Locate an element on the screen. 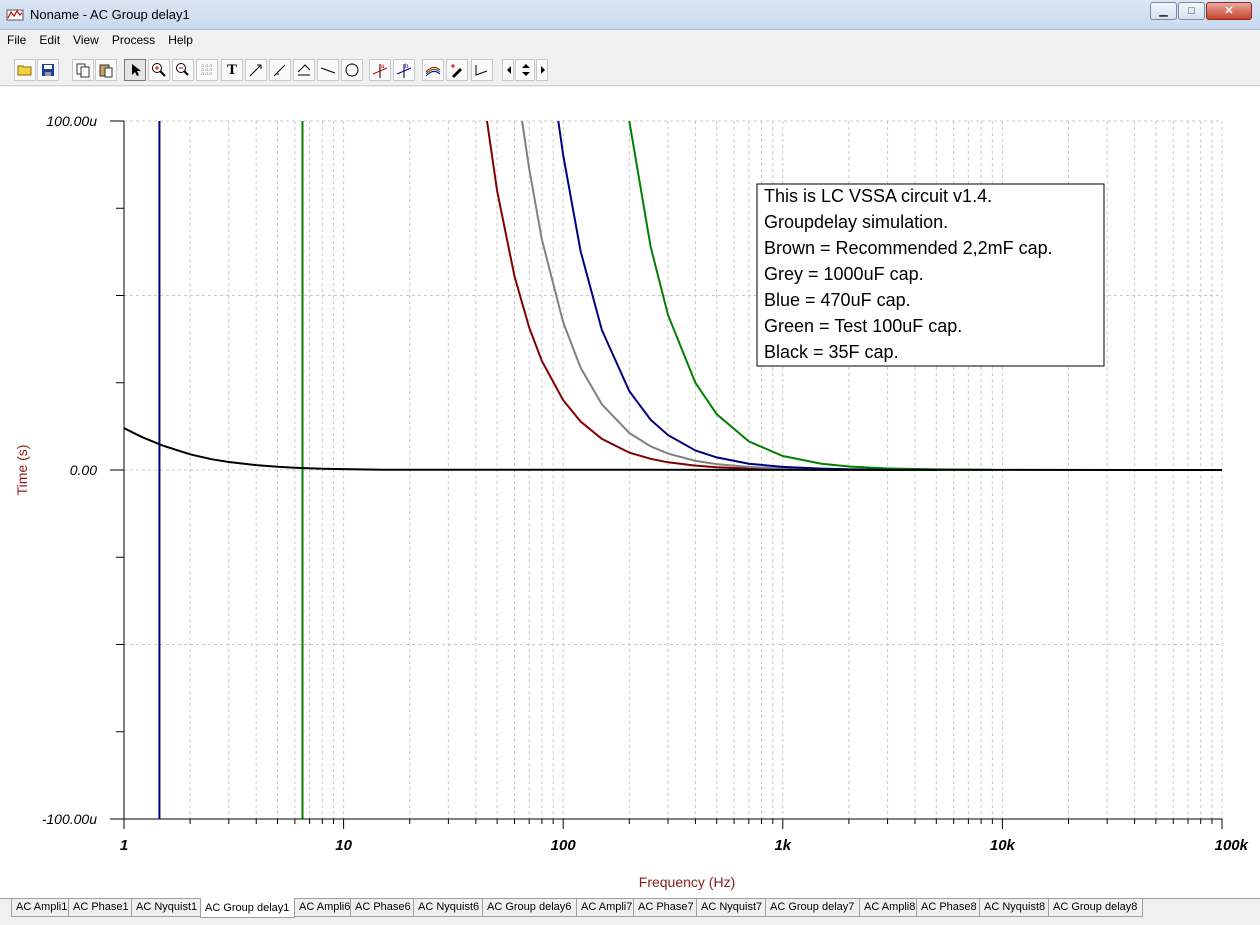 The height and width of the screenshot is (925, 1260). x-tick-label: 10 is located at coordinates (343, 845).